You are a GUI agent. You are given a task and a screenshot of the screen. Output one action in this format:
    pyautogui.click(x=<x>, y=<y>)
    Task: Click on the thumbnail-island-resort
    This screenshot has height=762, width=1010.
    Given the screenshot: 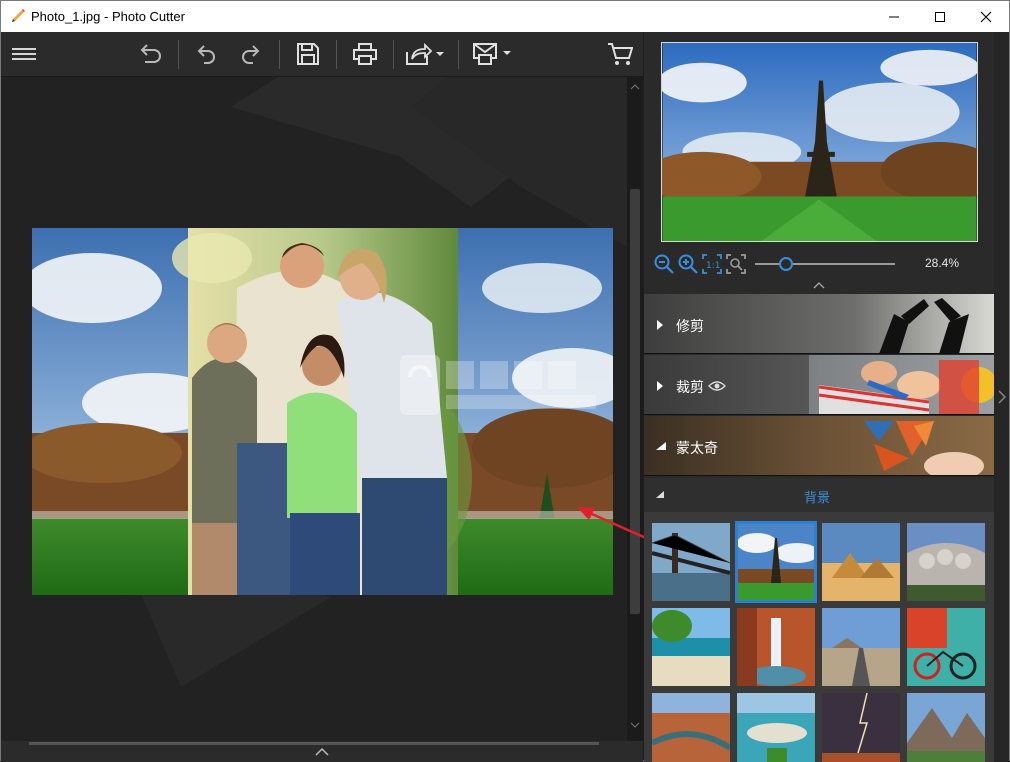 What is the action you would take?
    pyautogui.click(x=776, y=727)
    